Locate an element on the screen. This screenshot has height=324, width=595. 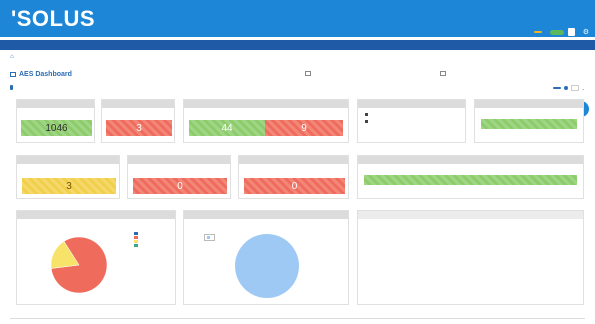
dot-icon is located at coordinates (565, 88).